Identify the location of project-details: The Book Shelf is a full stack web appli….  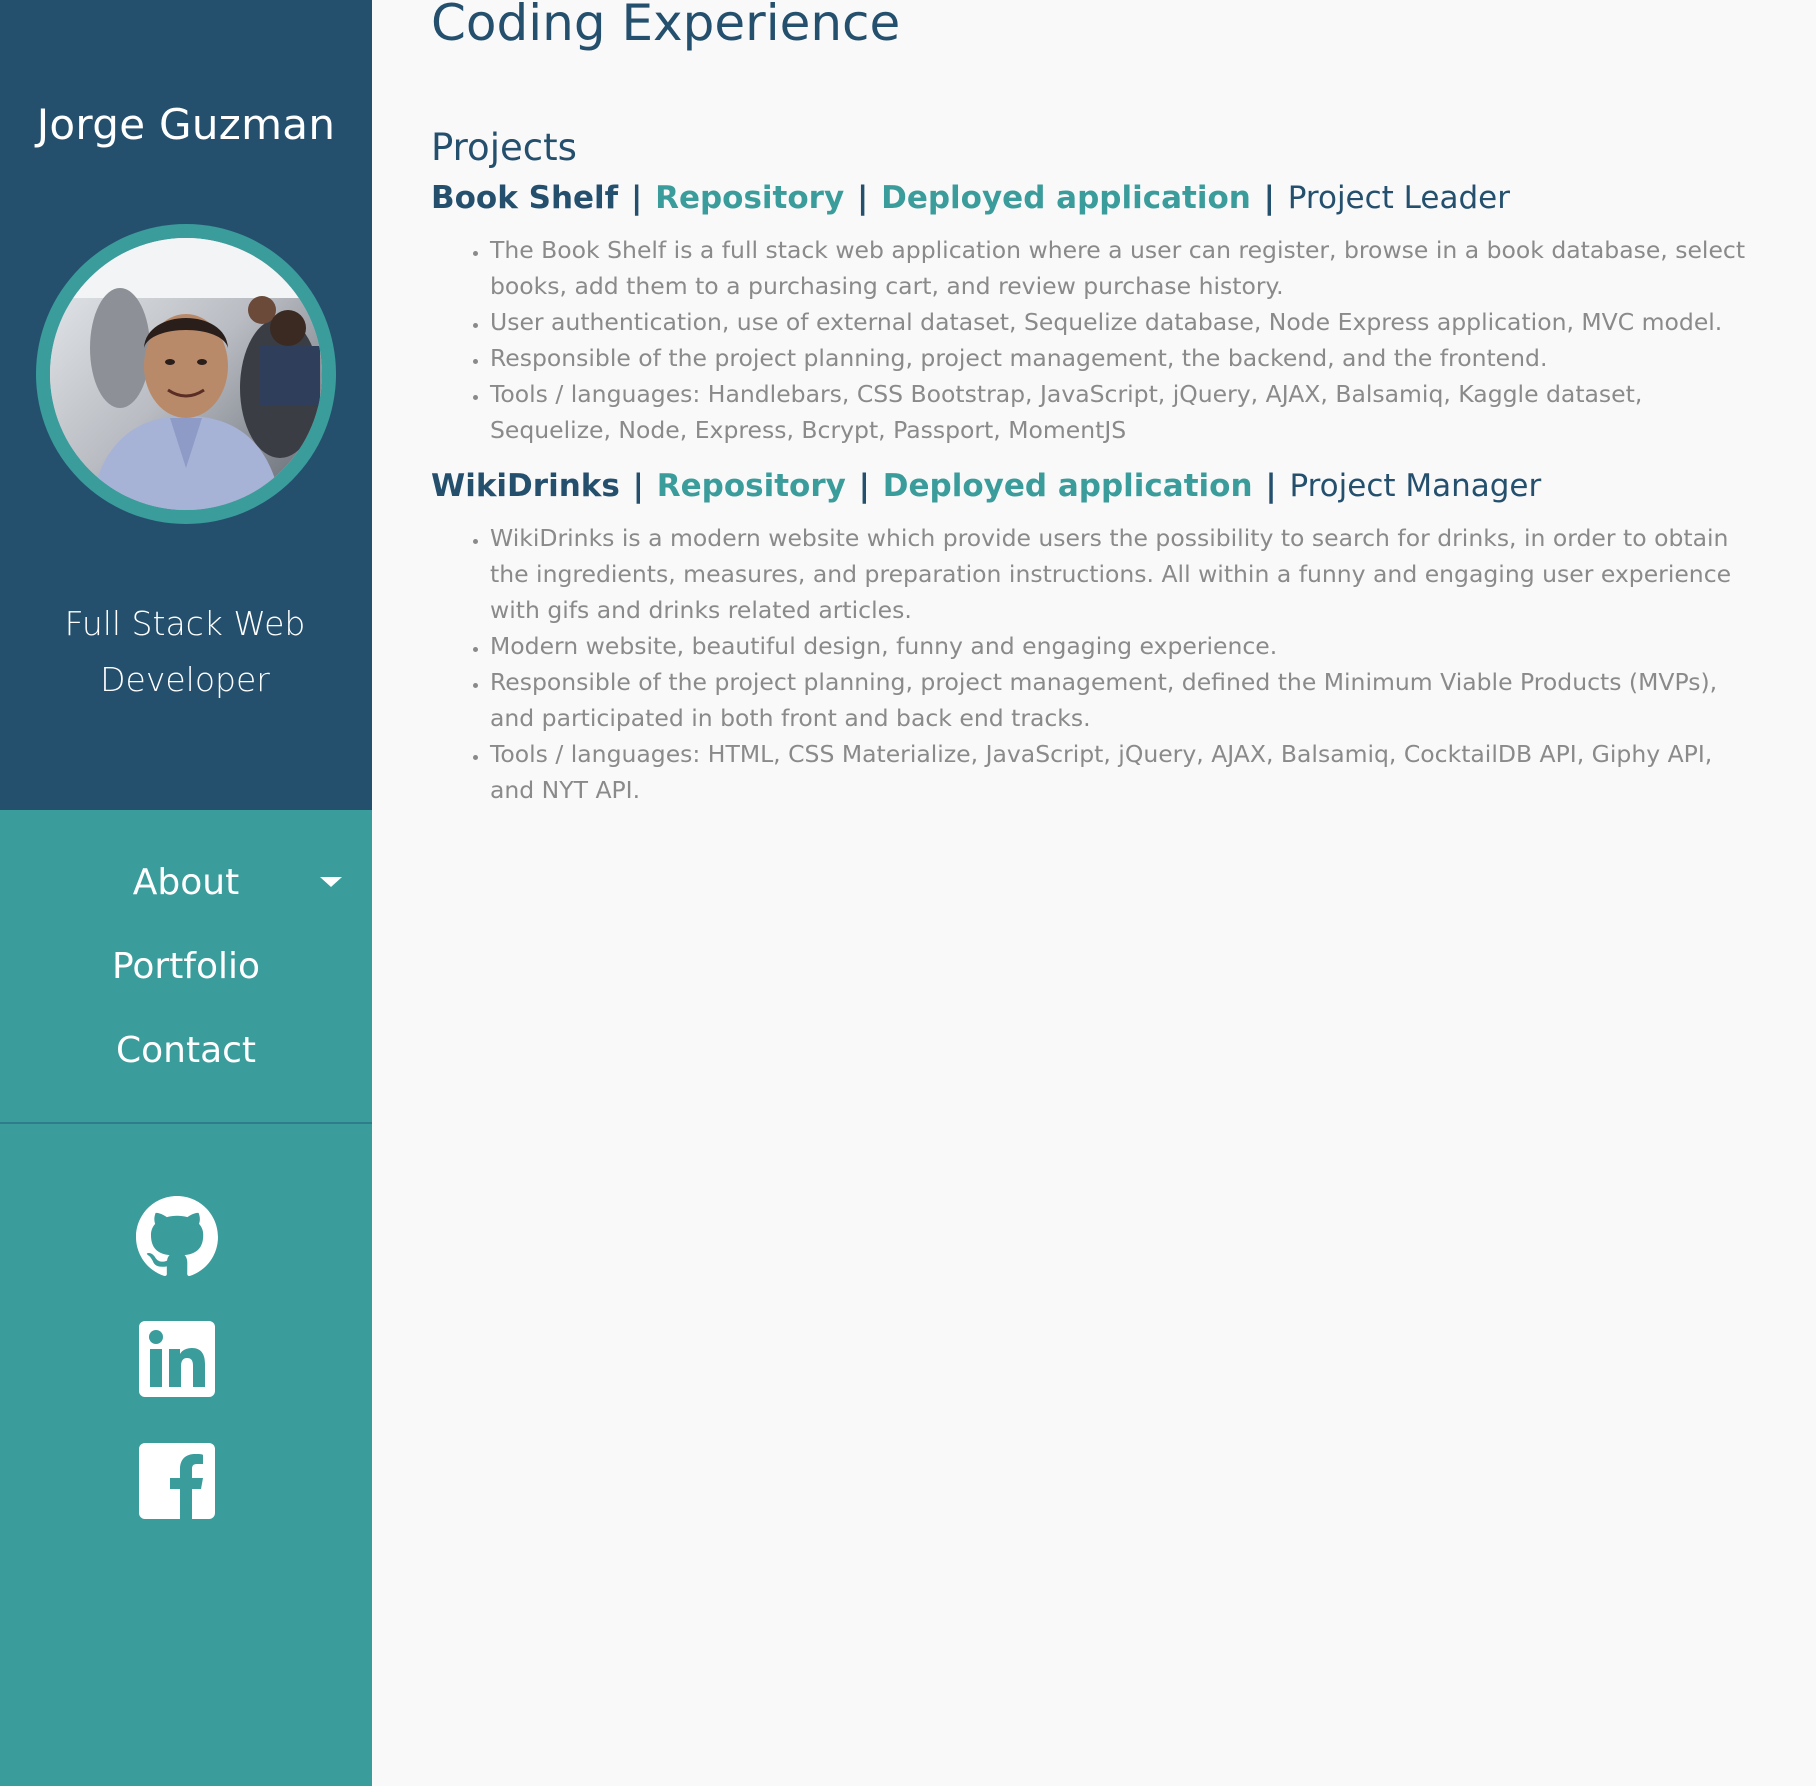
(1110, 340).